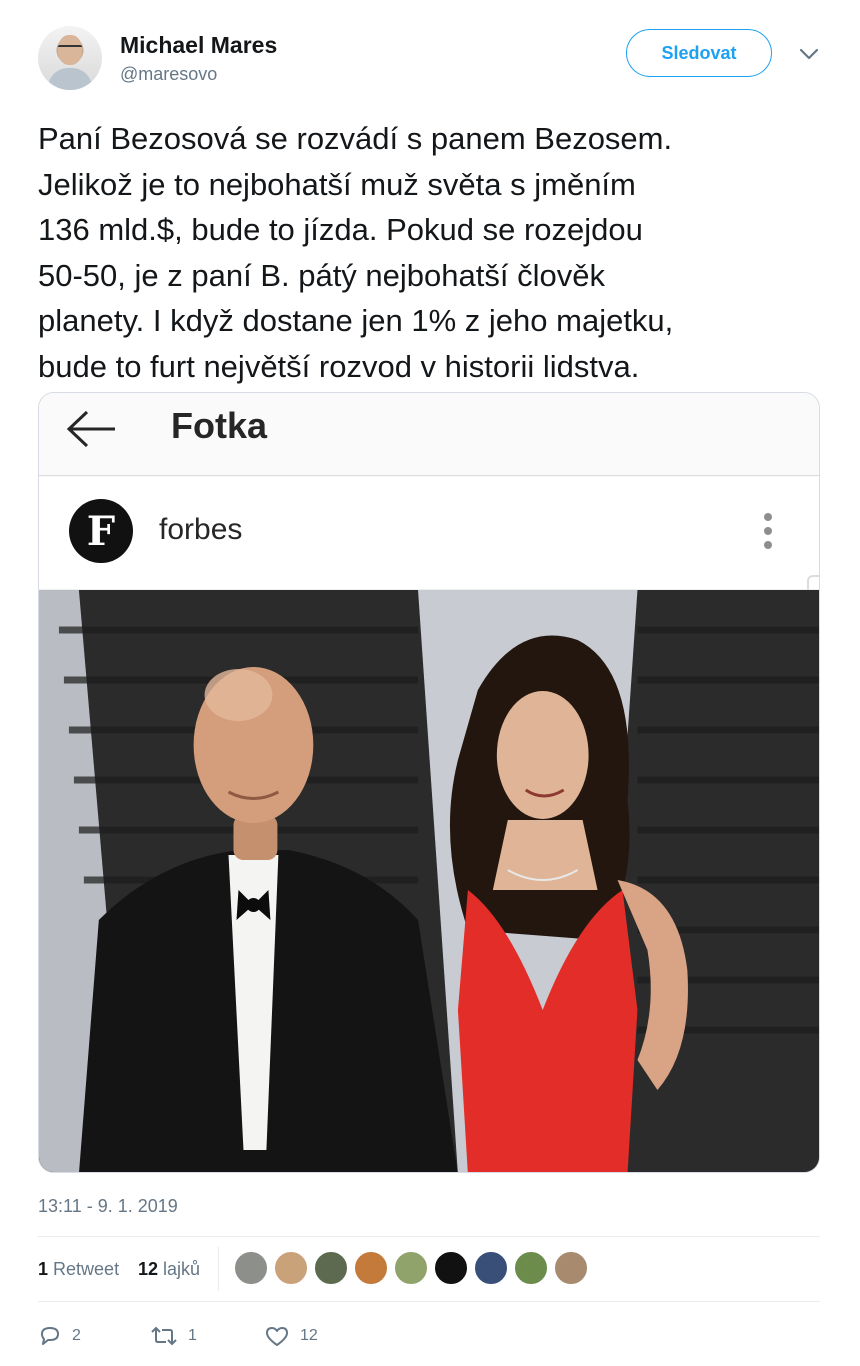 The width and height of the screenshot is (860, 1366). I want to click on retweet-button: 1, so click(173, 1336).